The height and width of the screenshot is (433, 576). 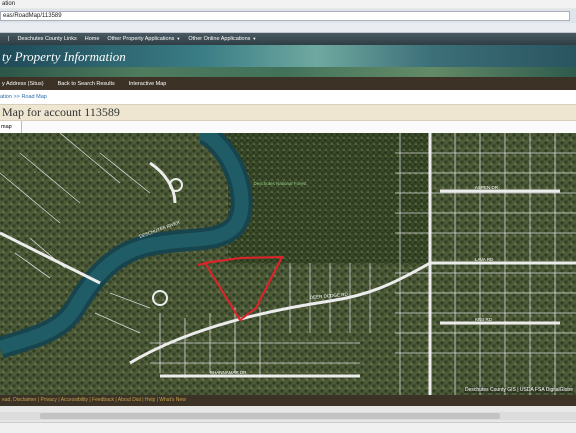 What do you see at coordinates (86, 84) in the screenshot?
I see `subnav-back-to-results: Back to Search Results` at bounding box center [86, 84].